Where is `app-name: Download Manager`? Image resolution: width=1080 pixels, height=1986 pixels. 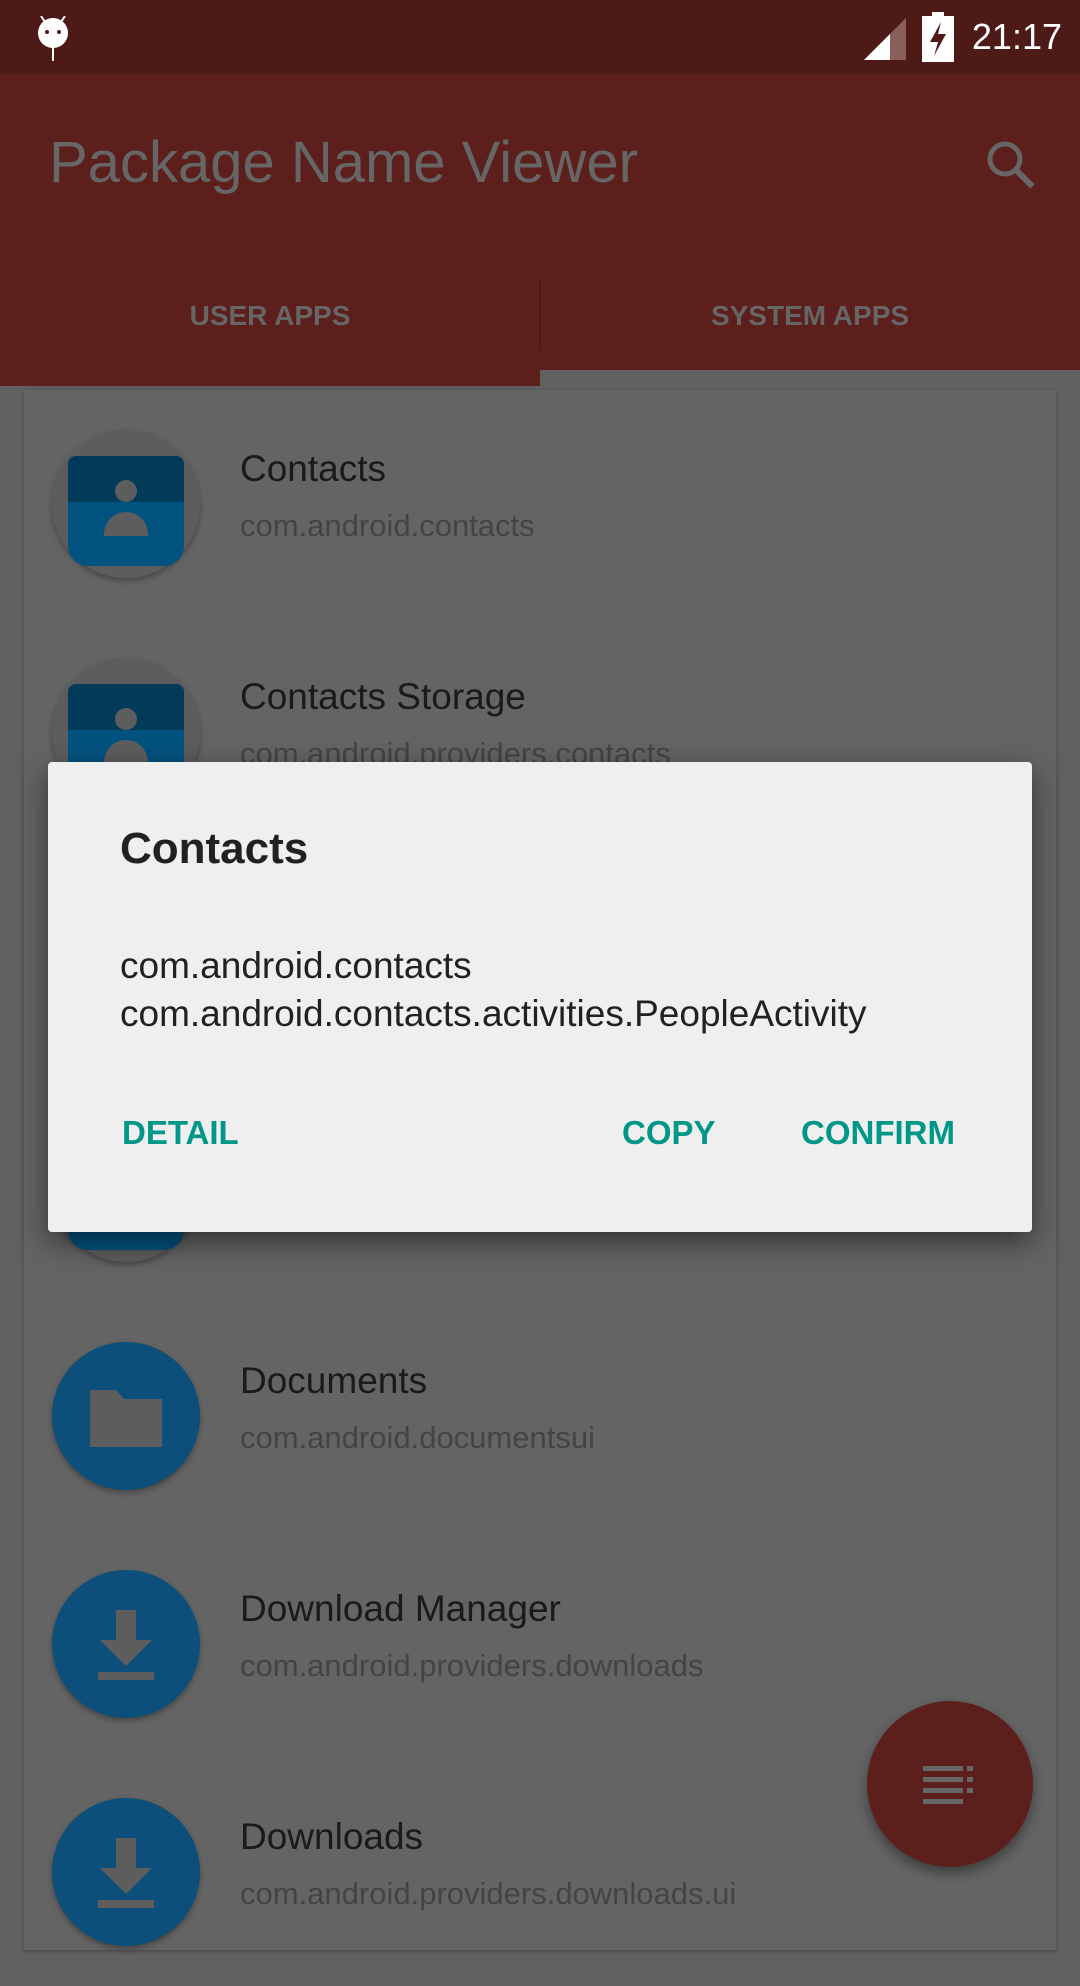
app-name: Download Manager is located at coordinates (400, 1608).